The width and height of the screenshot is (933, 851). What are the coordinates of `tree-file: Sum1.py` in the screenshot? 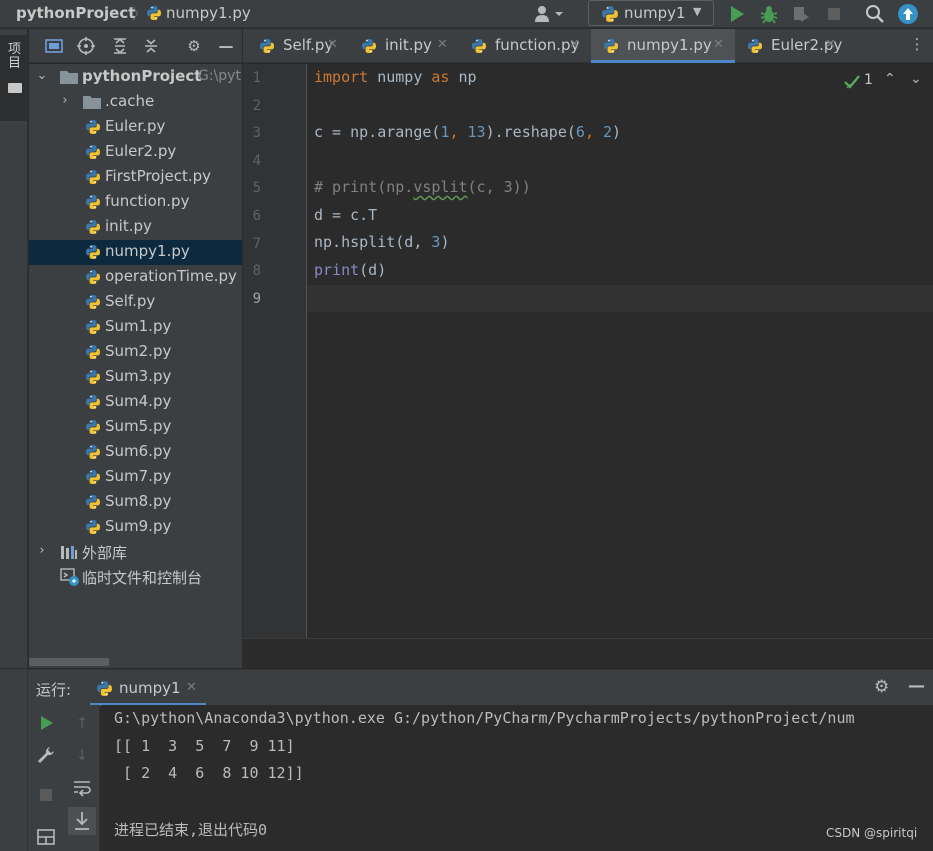 It's located at (135, 327).